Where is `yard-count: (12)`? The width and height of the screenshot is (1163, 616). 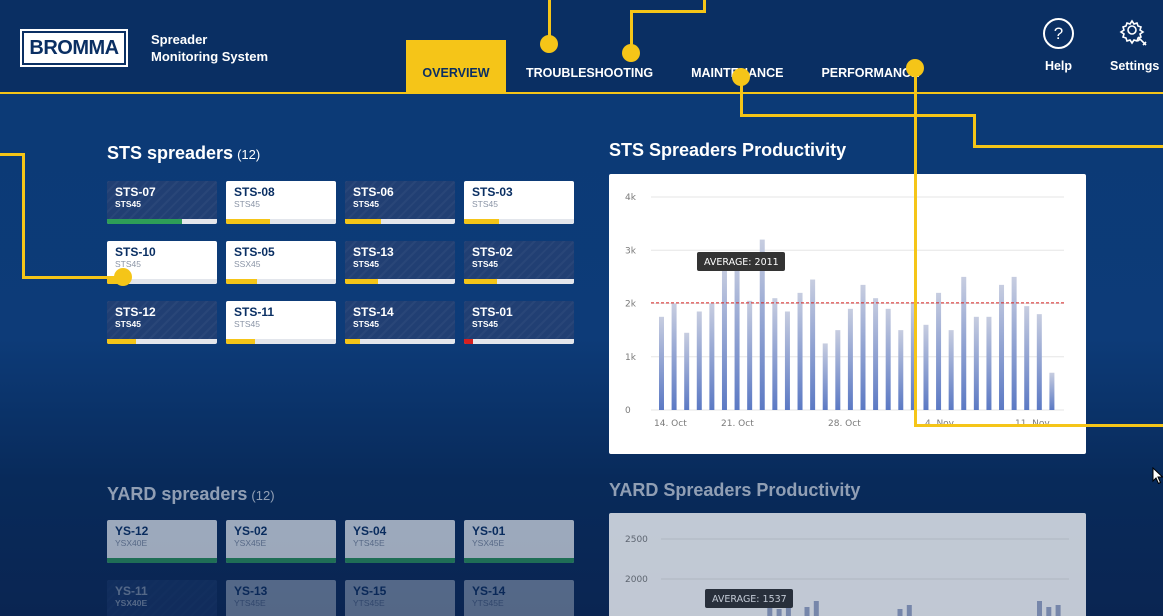
yard-count: (12) is located at coordinates (263, 495).